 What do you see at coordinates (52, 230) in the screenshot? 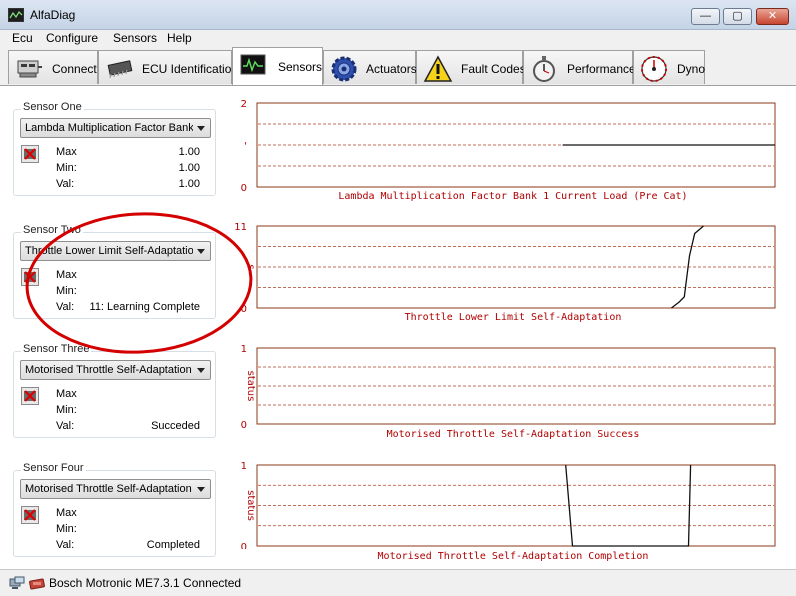
I see `sensor-two-title: Sensor Two` at bounding box center [52, 230].